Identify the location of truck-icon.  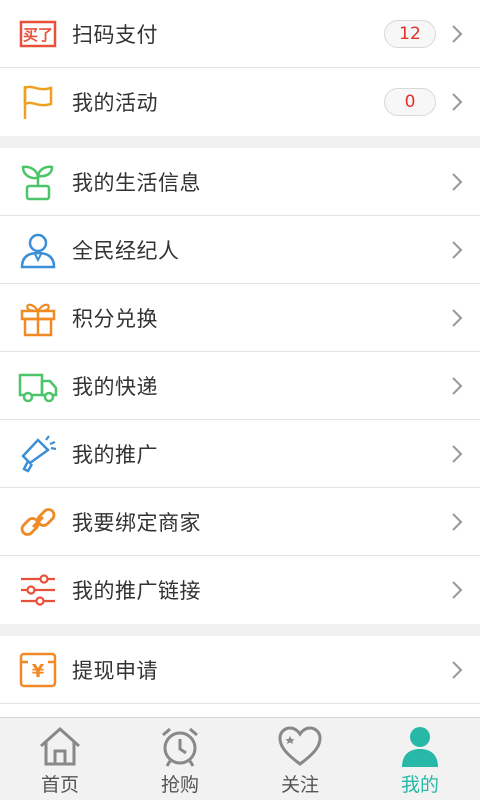
(38, 386).